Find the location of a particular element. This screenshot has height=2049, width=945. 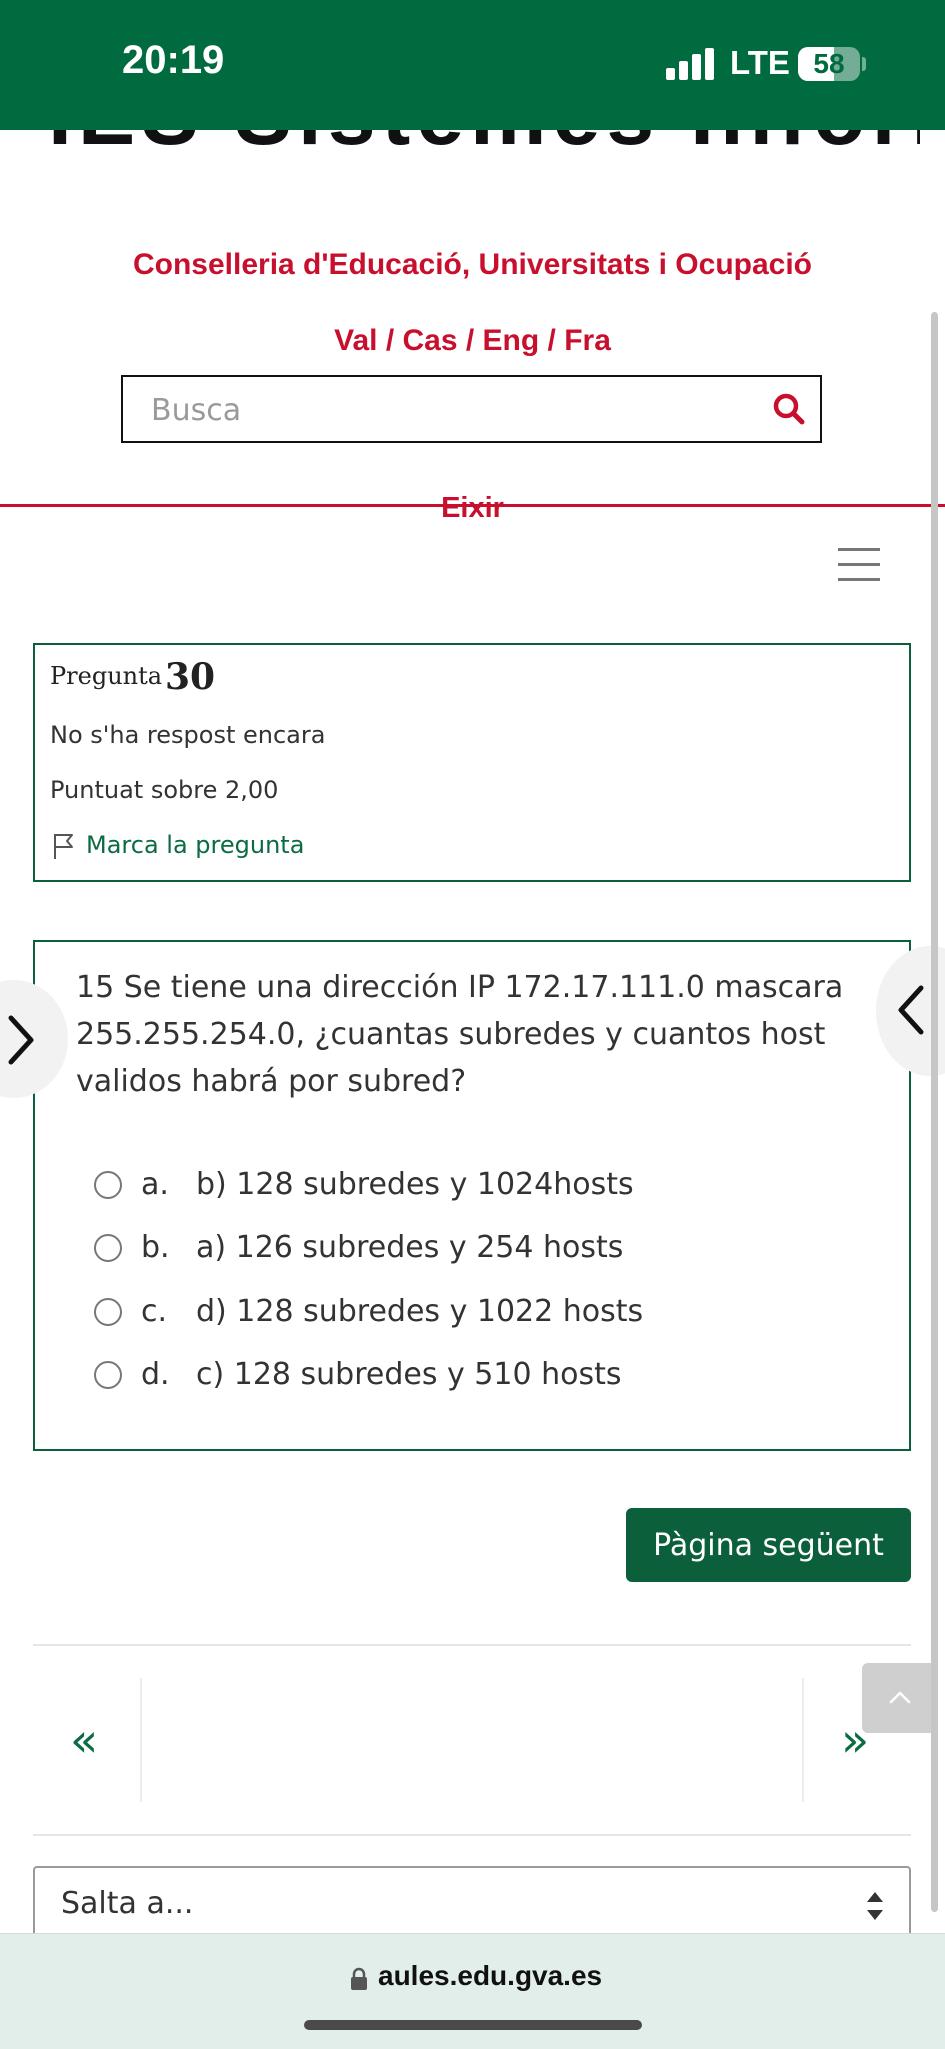

search-icon is located at coordinates (789, 409).